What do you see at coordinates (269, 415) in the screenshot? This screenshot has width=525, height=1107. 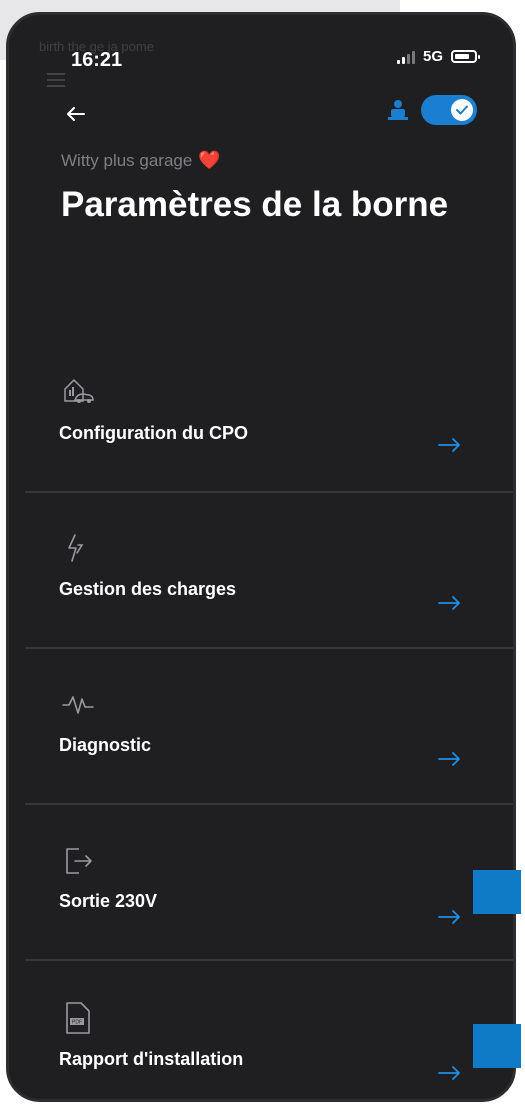 I see `menu-item-cpo-configuration: Configuration du CPO` at bounding box center [269, 415].